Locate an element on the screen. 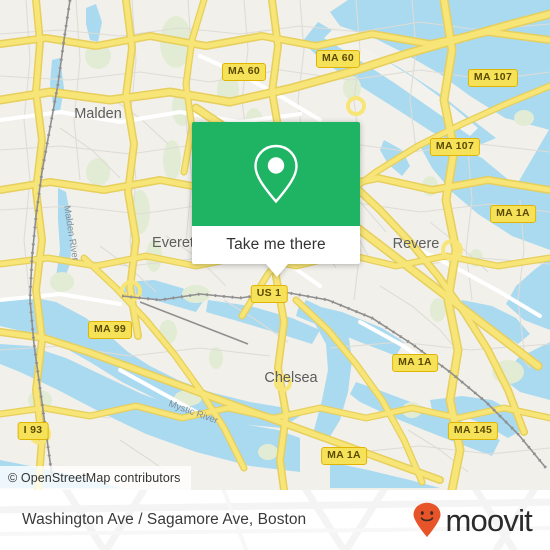 Image resolution: width=550 pixels, height=550 pixels. popup-header is located at coordinates (276, 174).